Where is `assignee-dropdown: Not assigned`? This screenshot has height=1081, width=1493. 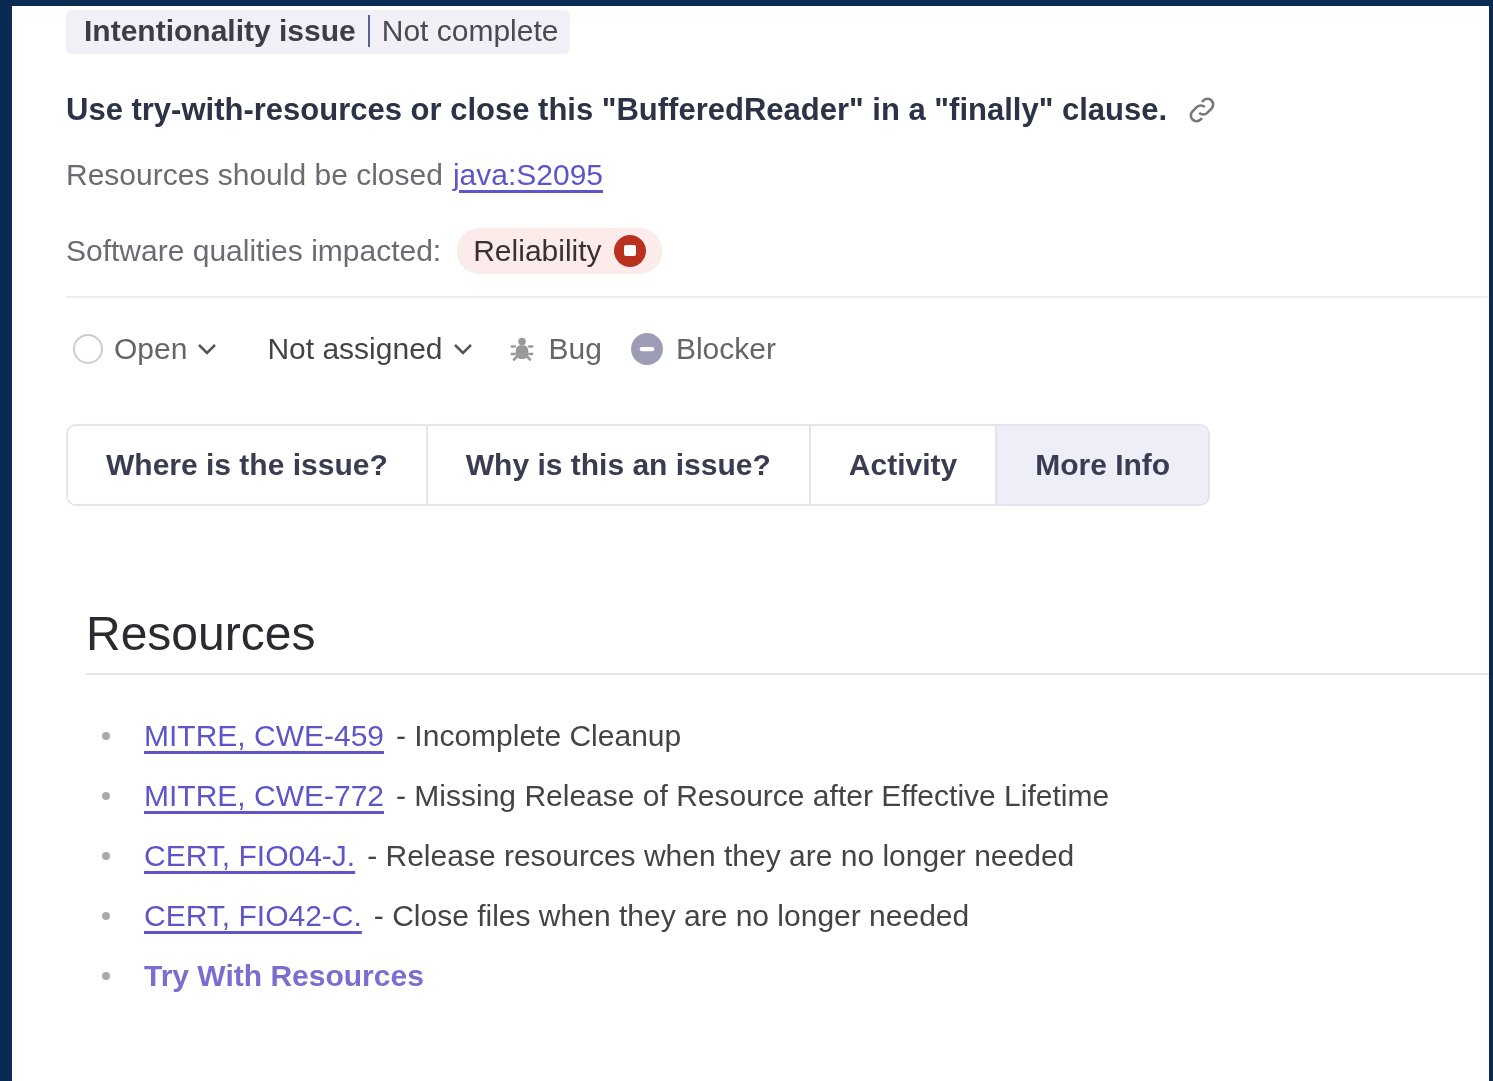 assignee-dropdown: Not assigned is located at coordinates (370, 349).